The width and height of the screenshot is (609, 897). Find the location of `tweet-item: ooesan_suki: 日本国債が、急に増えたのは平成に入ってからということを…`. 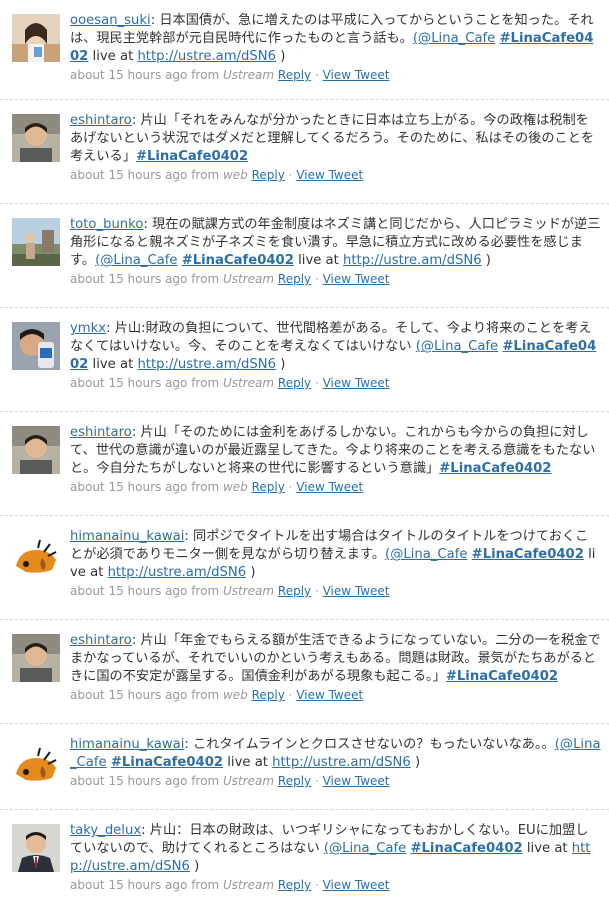

tweet-item: ooesan_suki: 日本国債が、急に増えたのは平成に入ってからということを… is located at coordinates (304, 50).